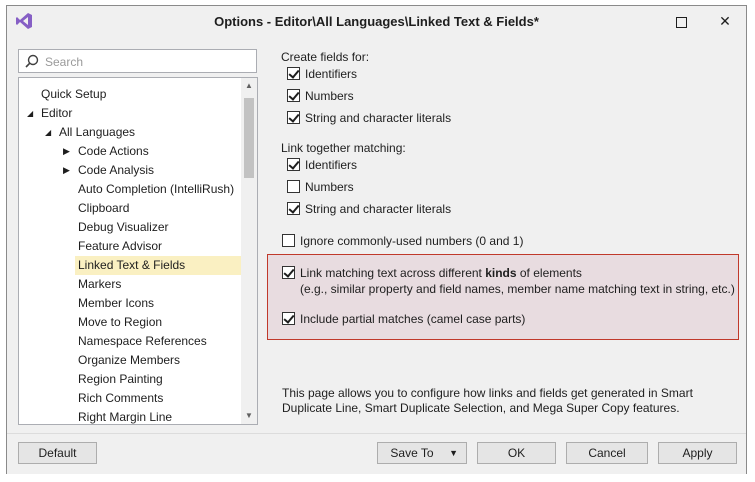 This screenshot has height=482, width=755. What do you see at coordinates (97, 132) in the screenshot?
I see `tree-item-label: All Languages` at bounding box center [97, 132].